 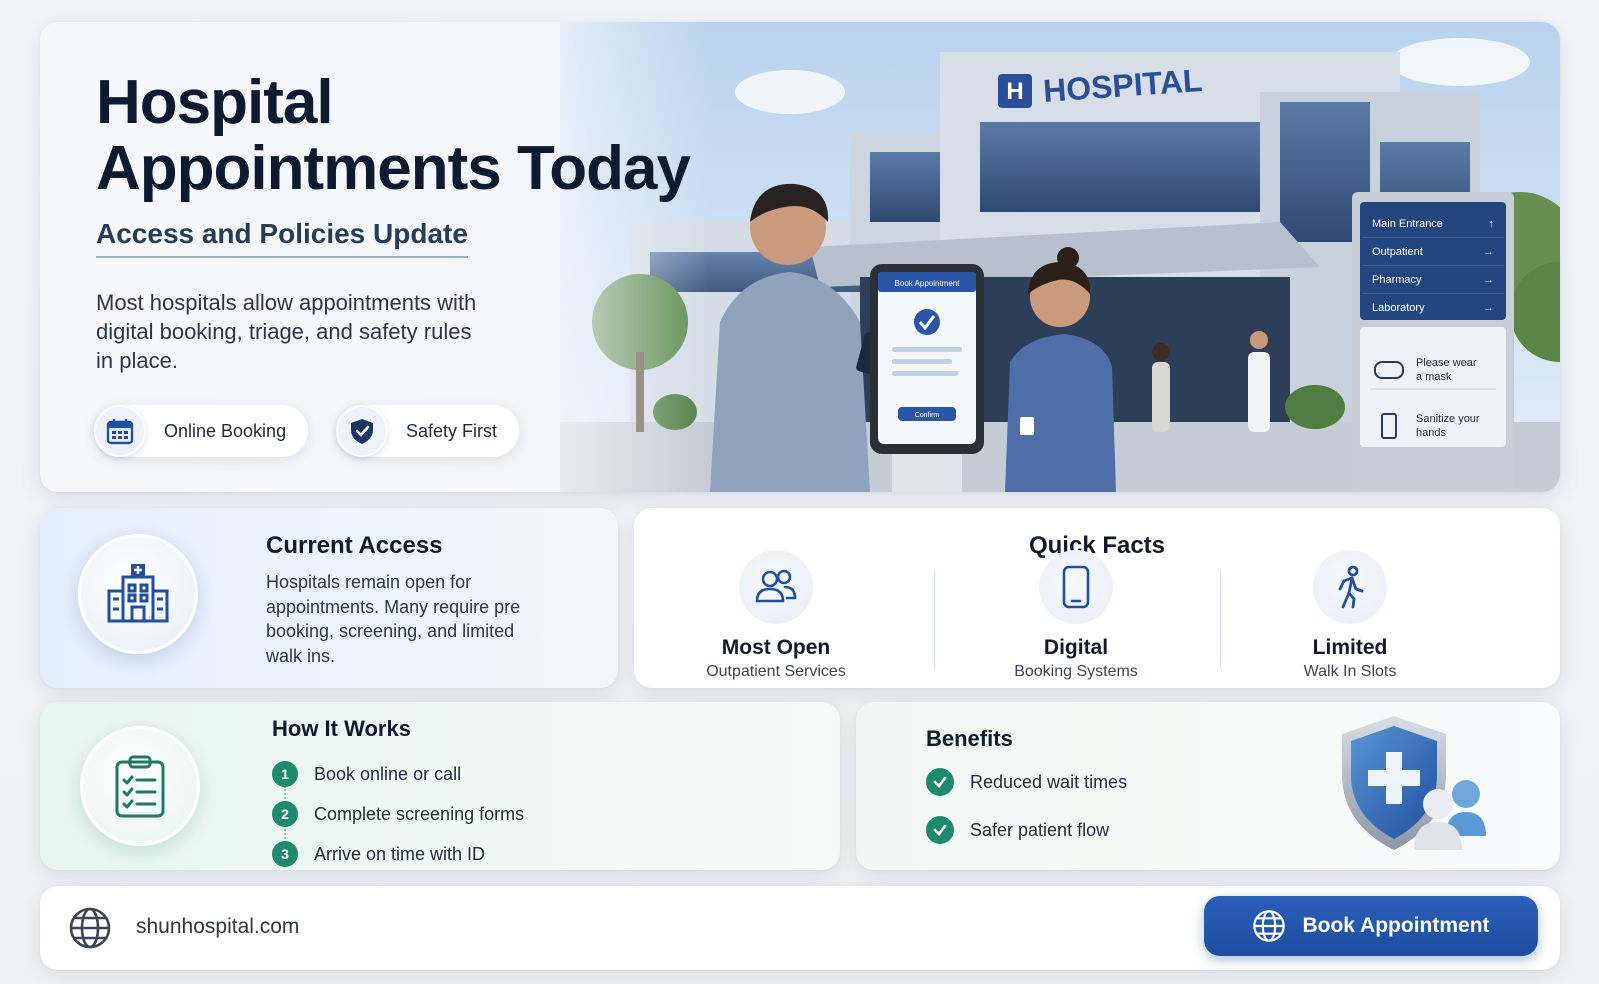 I want to click on fact-item: Most Open Outpatient Services, so click(x=776, y=615).